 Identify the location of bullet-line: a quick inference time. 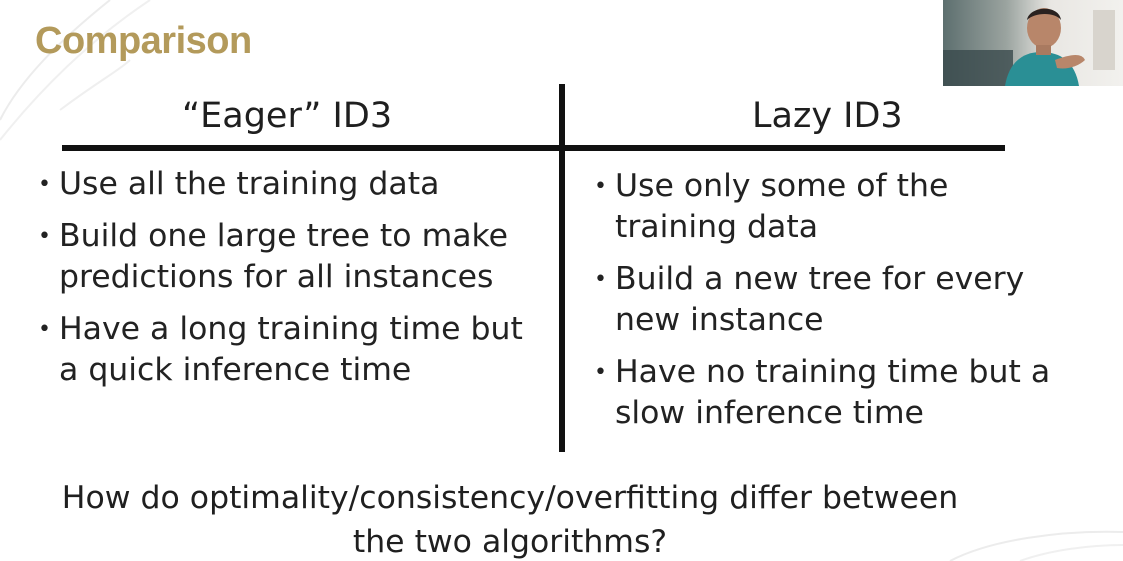
(235, 370).